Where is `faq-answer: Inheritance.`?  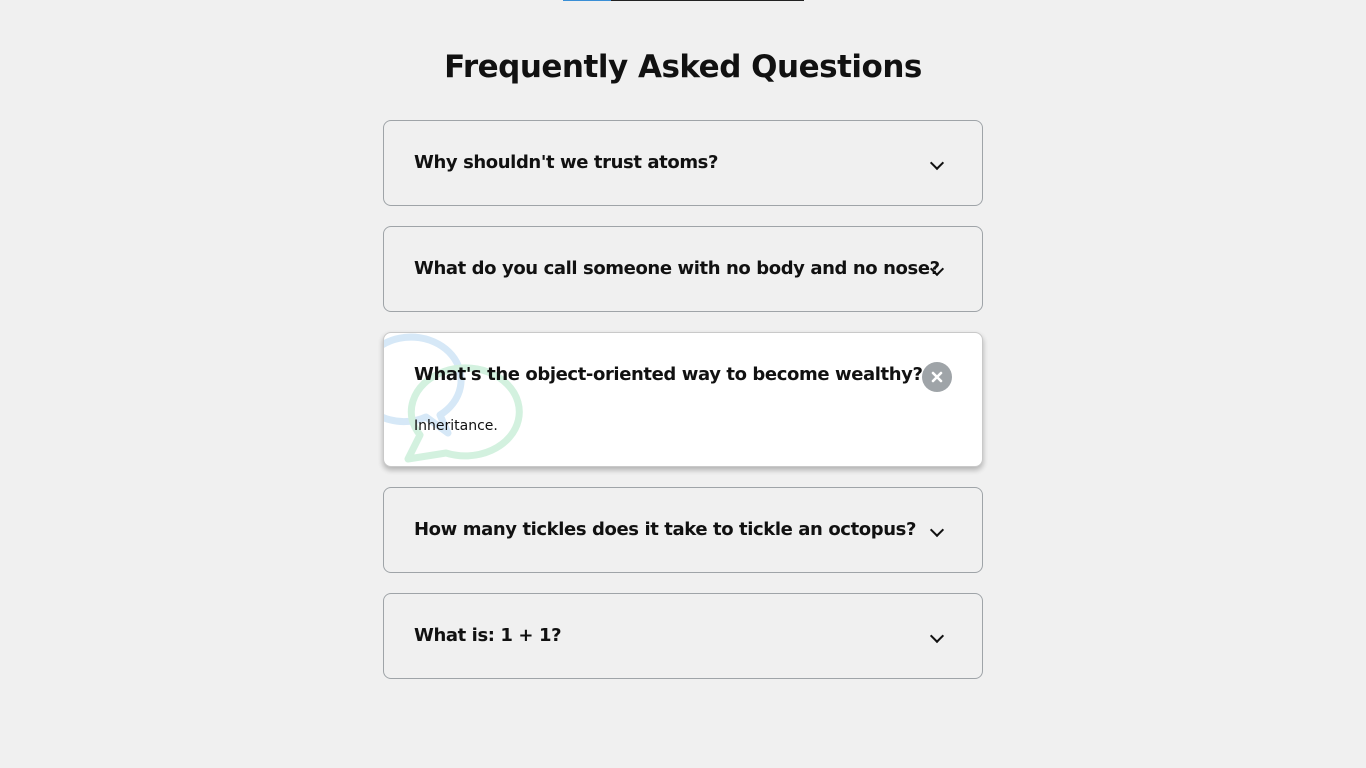
faq-answer: Inheritance. is located at coordinates (456, 426).